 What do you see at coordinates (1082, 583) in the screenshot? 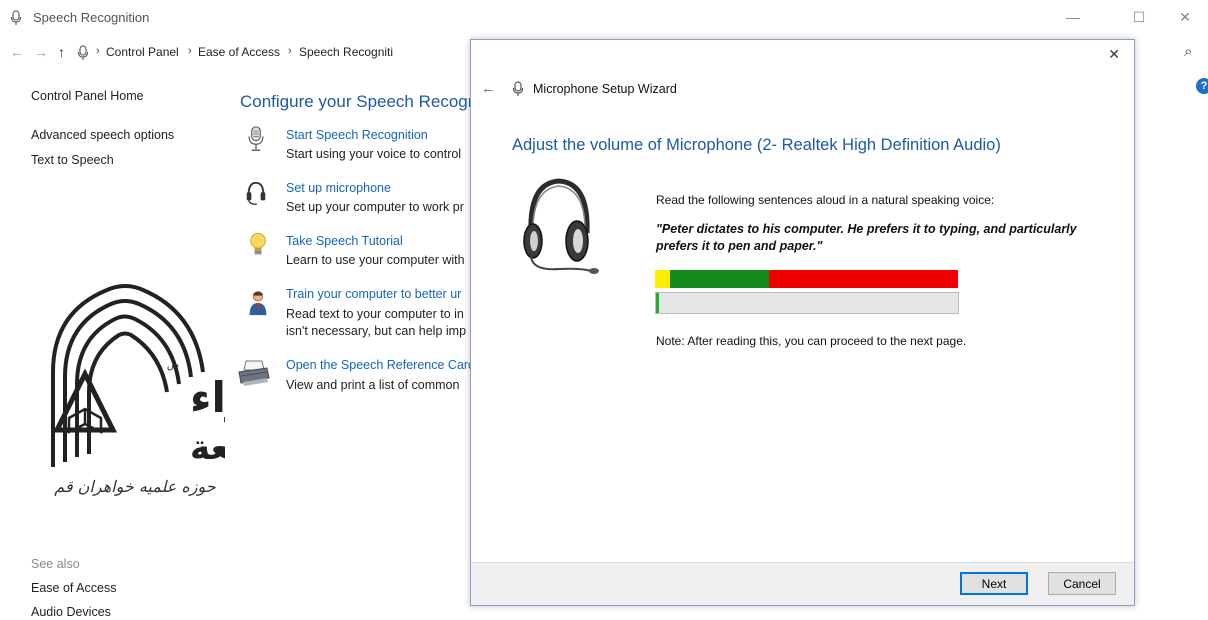
I see `cancel-button: Cancel` at bounding box center [1082, 583].